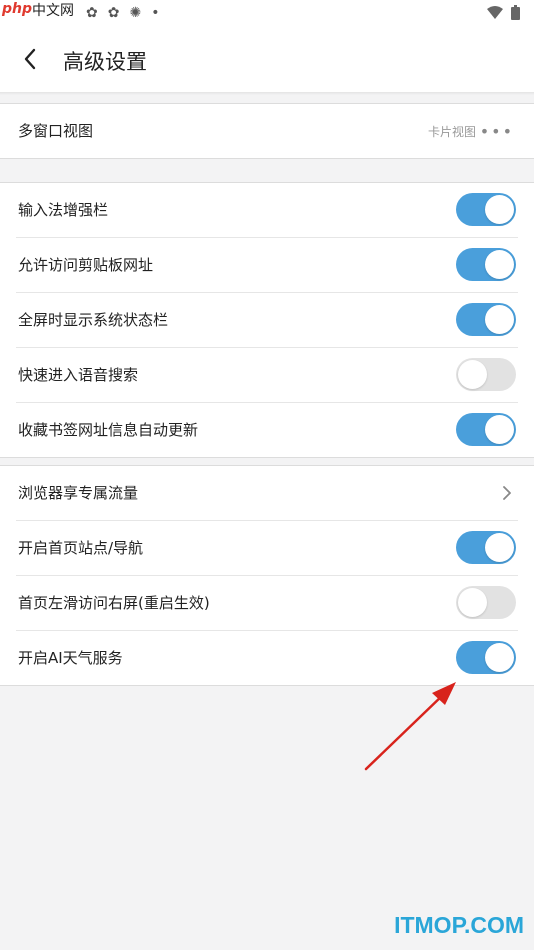 The image size is (534, 950). What do you see at coordinates (53, 11) in the screenshot?
I see `watermark-cn: 中文网` at bounding box center [53, 11].